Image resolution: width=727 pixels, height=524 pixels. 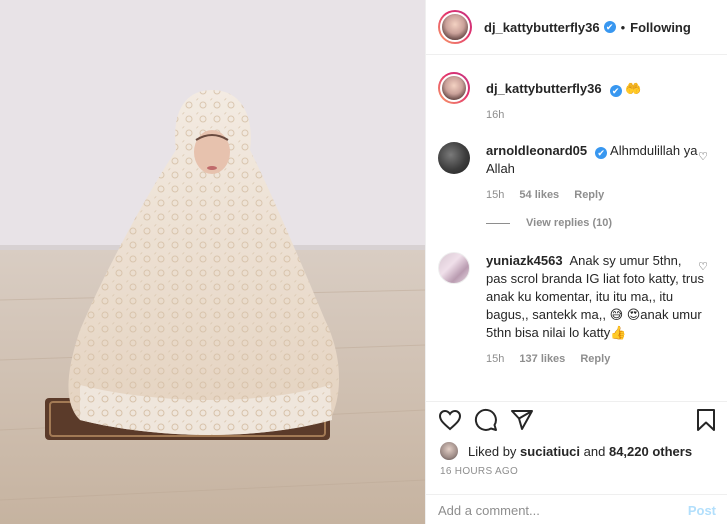 What do you see at coordinates (479, 471) in the screenshot?
I see `post-timestamp: 16 HOURS AGO` at bounding box center [479, 471].